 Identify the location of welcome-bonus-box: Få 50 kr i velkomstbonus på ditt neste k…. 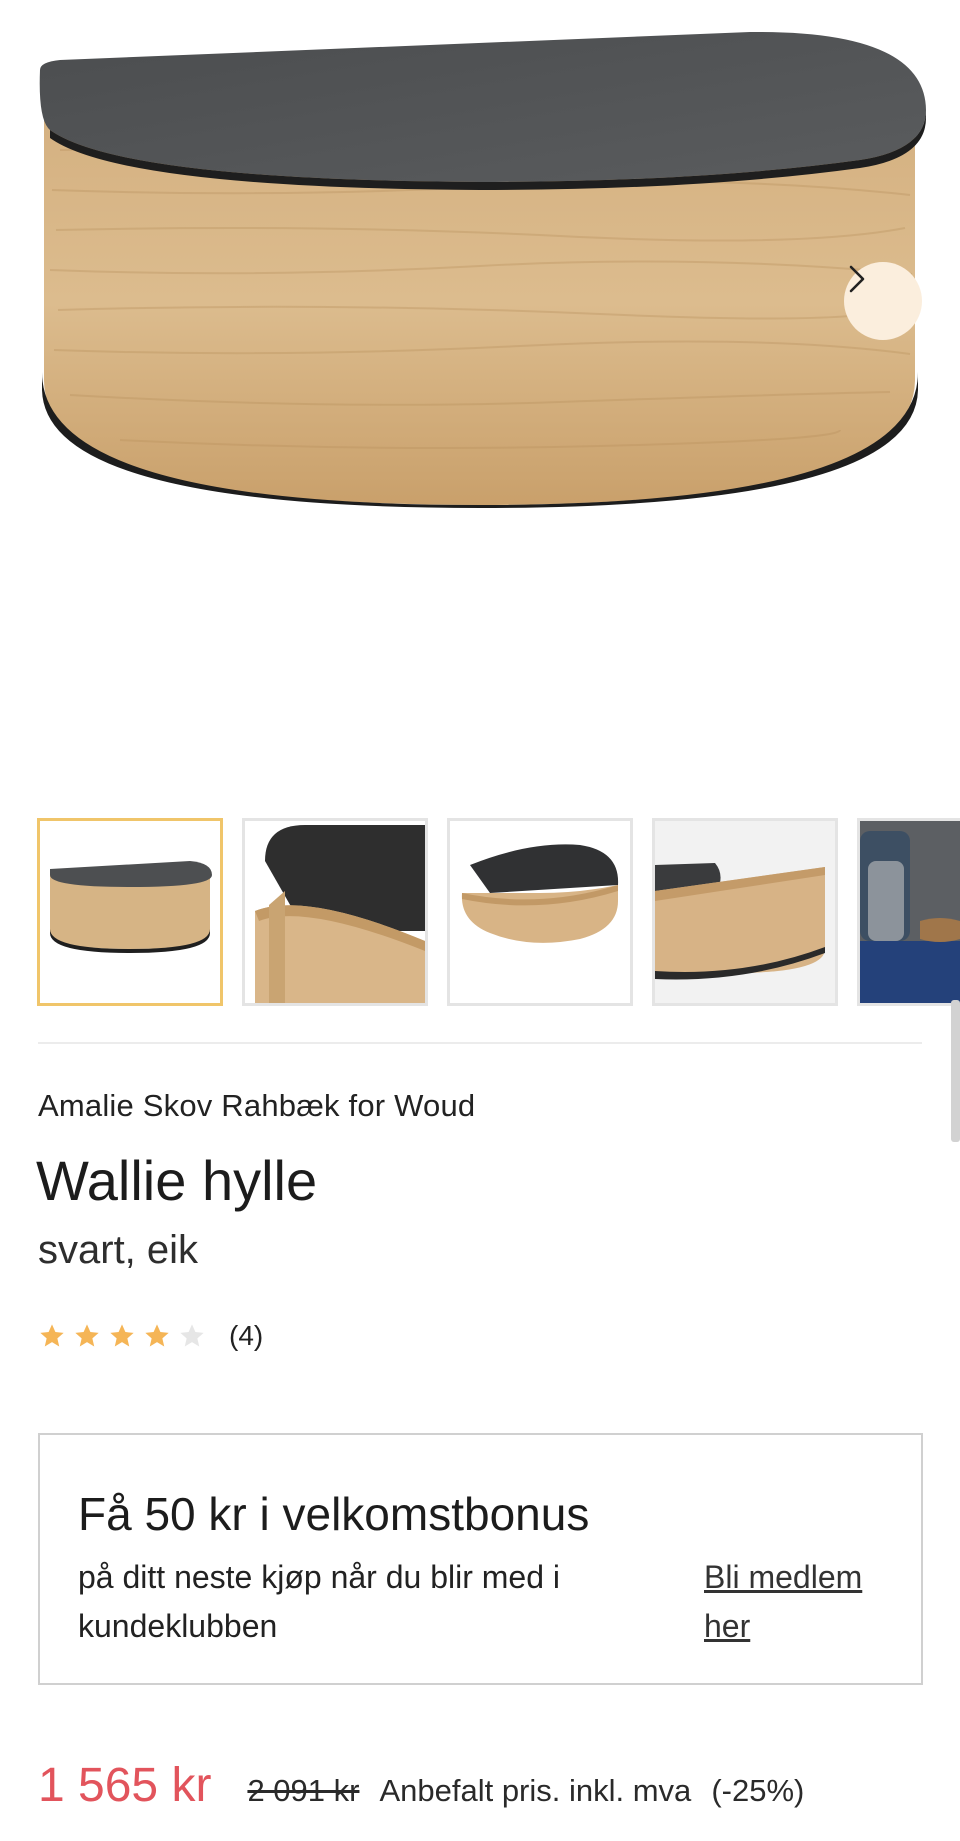
(480, 1559).